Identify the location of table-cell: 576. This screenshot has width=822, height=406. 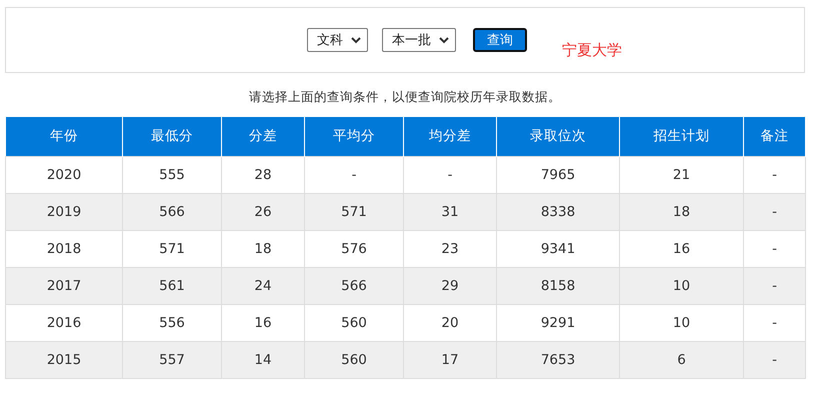
(354, 248).